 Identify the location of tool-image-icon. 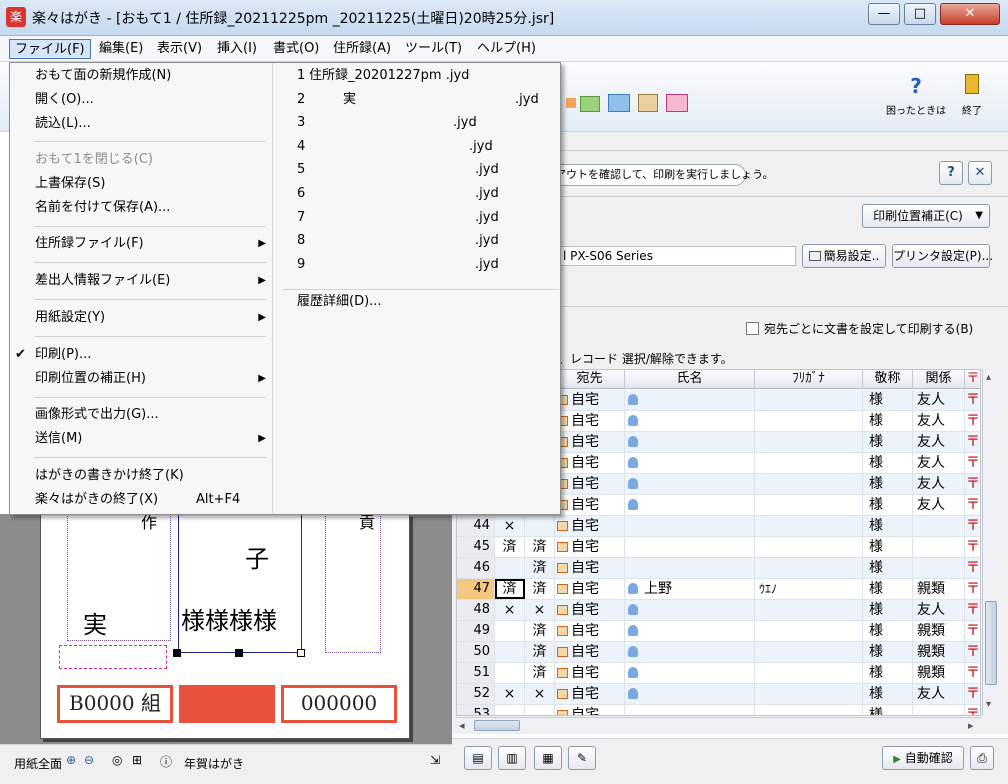
(619, 103).